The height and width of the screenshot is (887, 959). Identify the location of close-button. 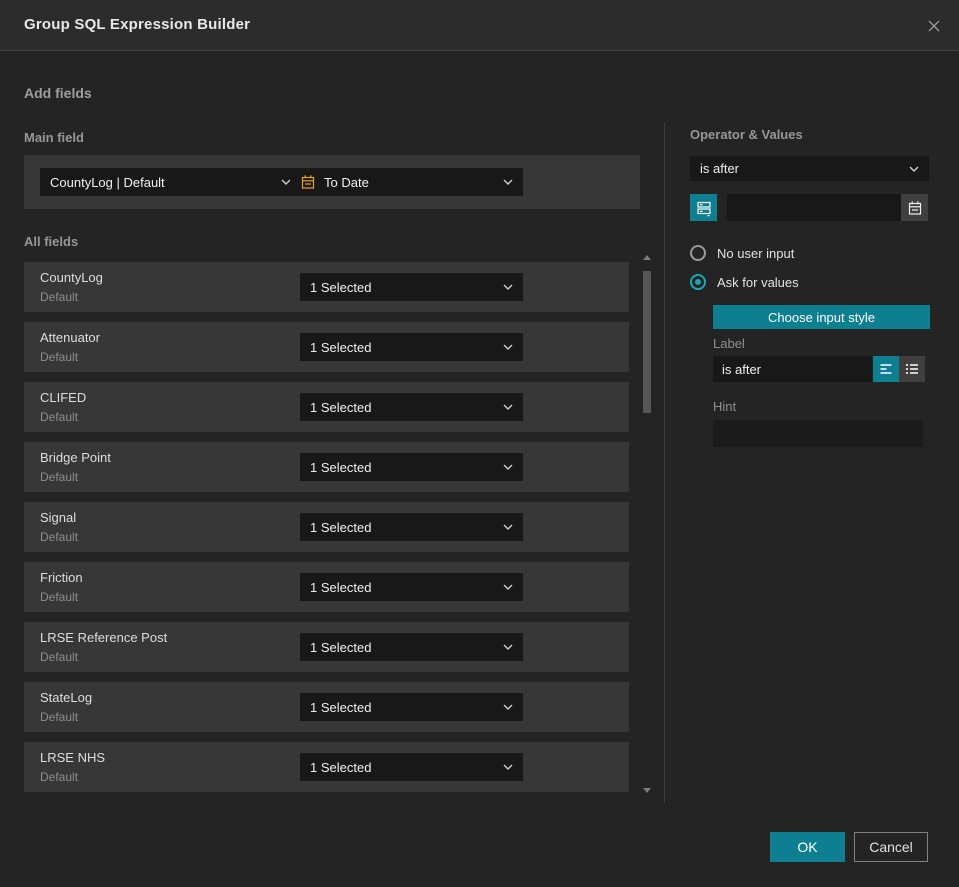
(934, 26).